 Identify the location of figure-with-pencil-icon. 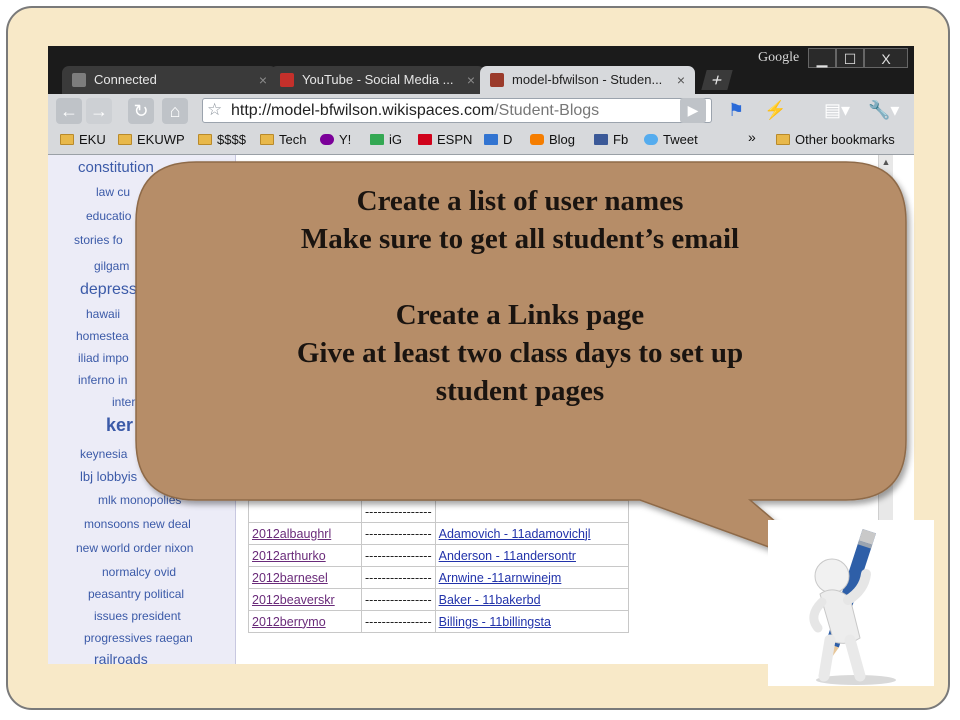
(851, 603).